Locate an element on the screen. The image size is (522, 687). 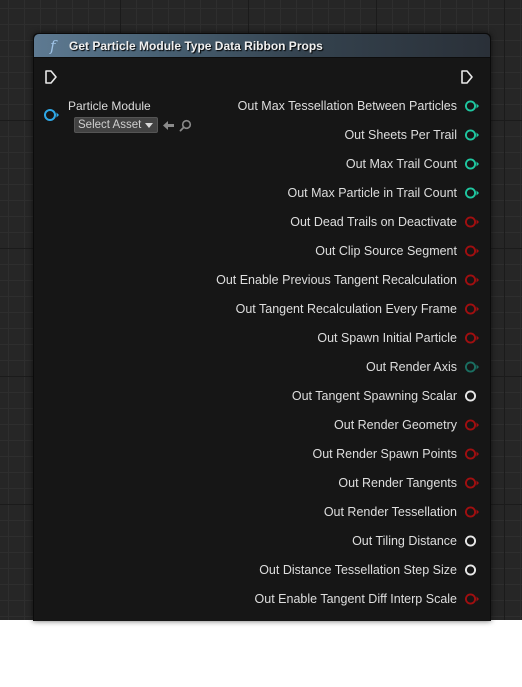
output-pin-row: Out Max Tessellation Between Particles is located at coordinates (359, 106).